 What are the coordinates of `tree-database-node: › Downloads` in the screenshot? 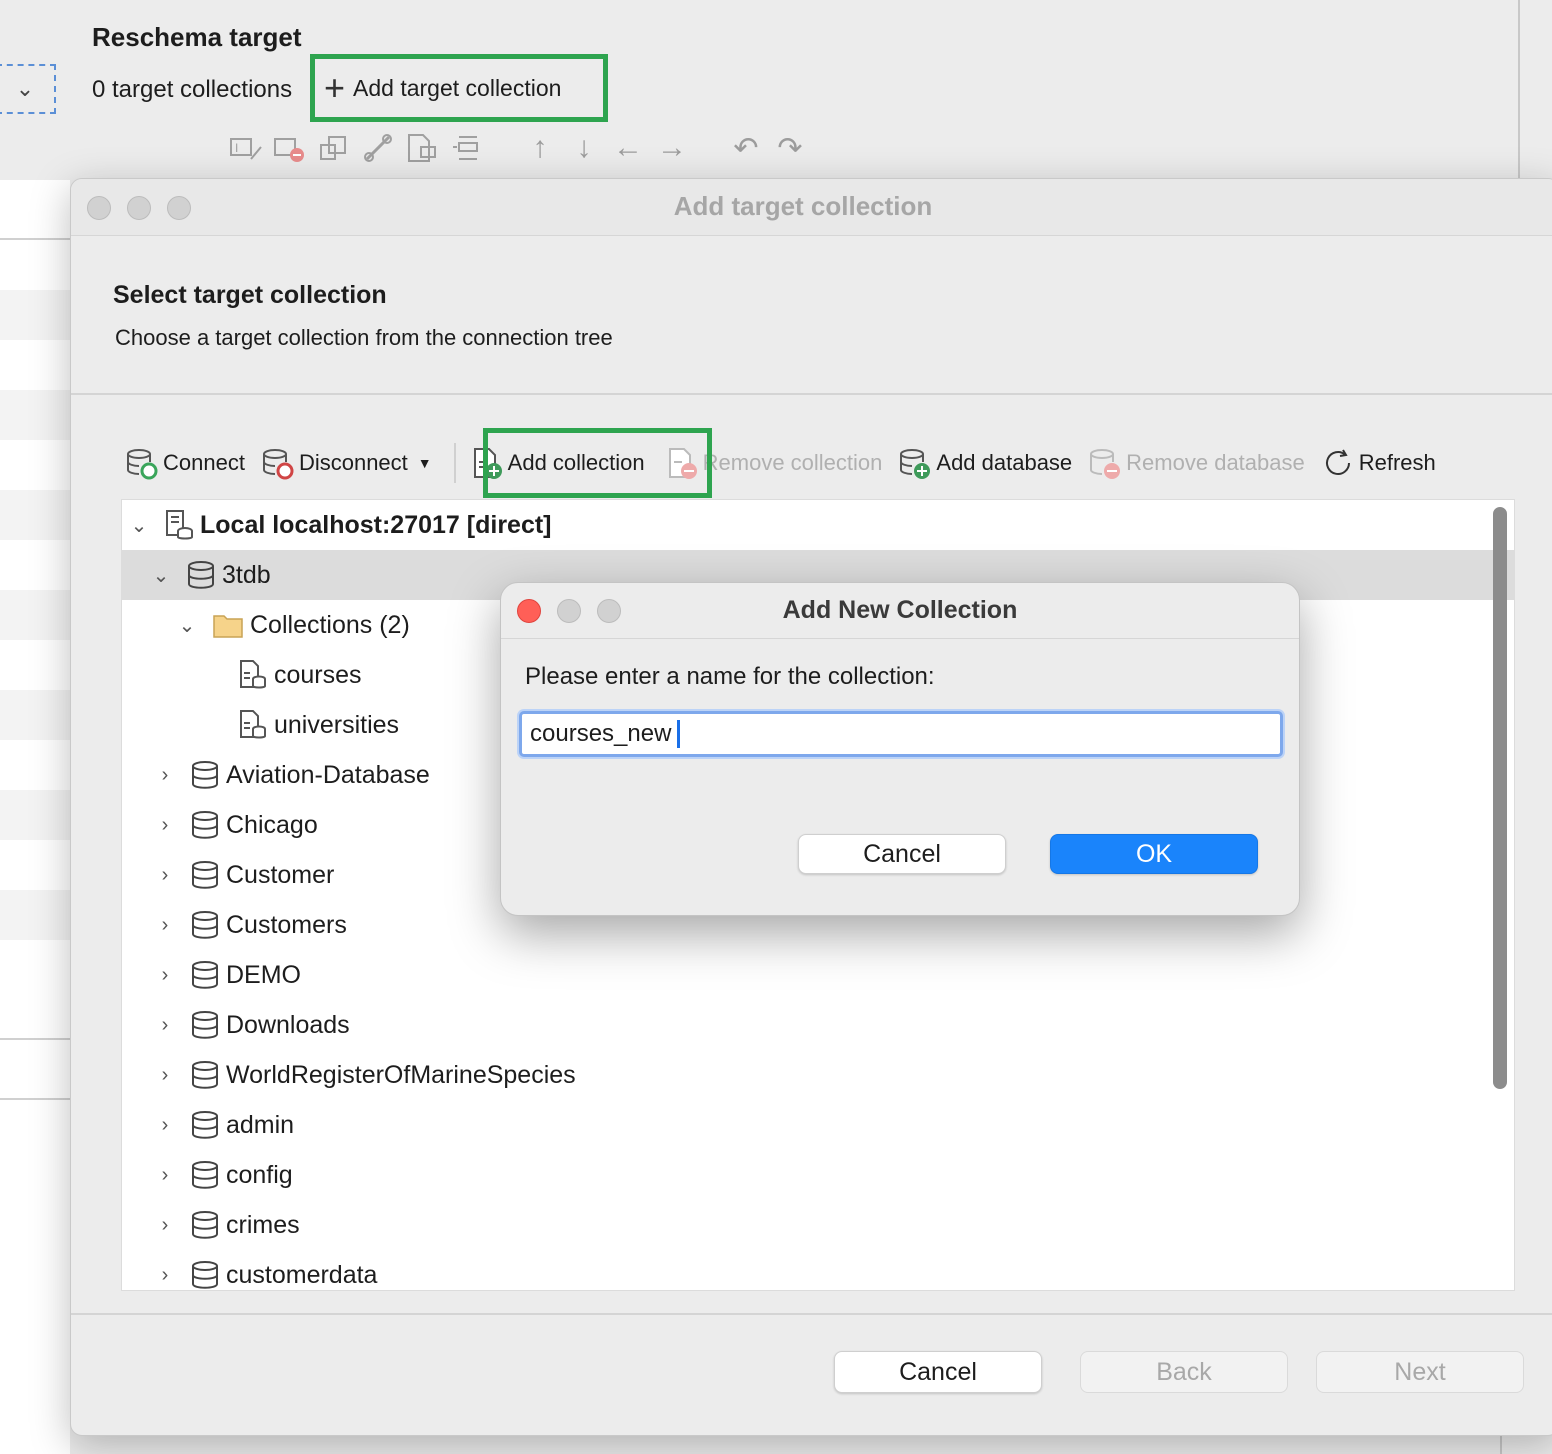 It's located at (818, 1025).